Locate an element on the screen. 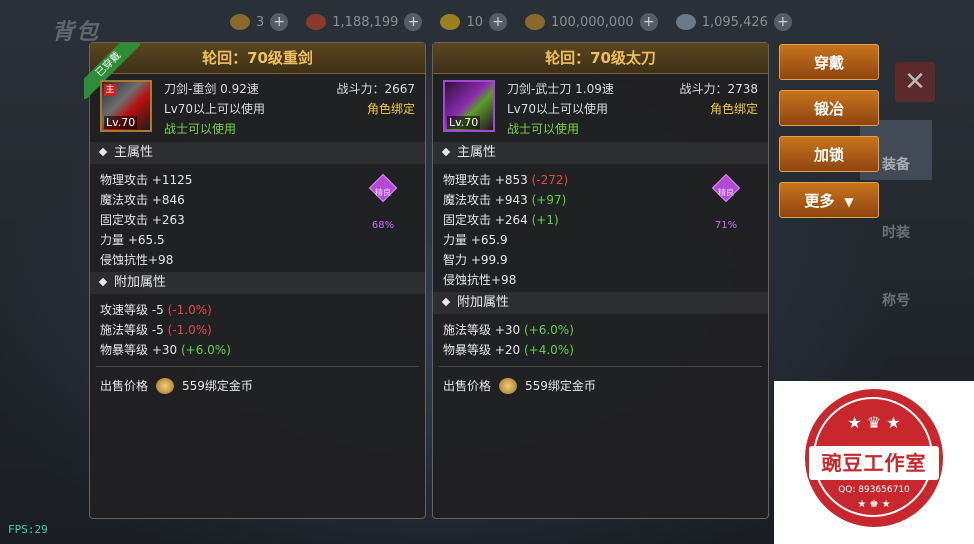 This screenshot has height=544, width=974. quality-percent: 68% is located at coordinates (383, 225).